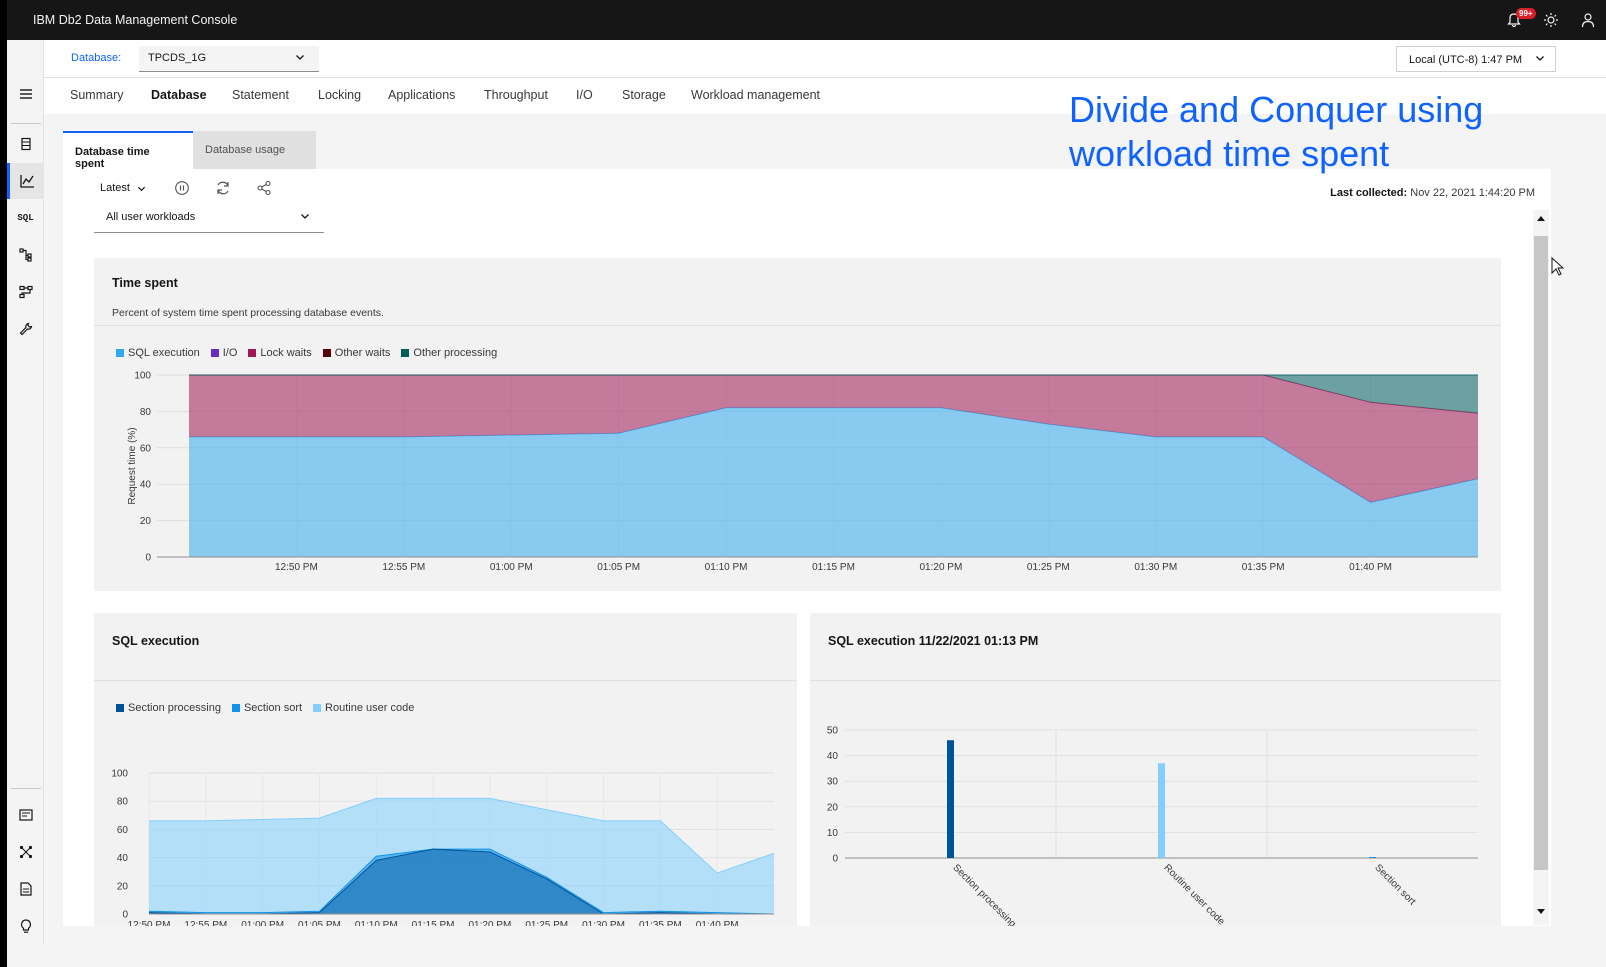 The height and width of the screenshot is (967, 1606). Describe the element at coordinates (1541, 218) in the screenshot. I see `scroll-up-arrow-icon` at that location.